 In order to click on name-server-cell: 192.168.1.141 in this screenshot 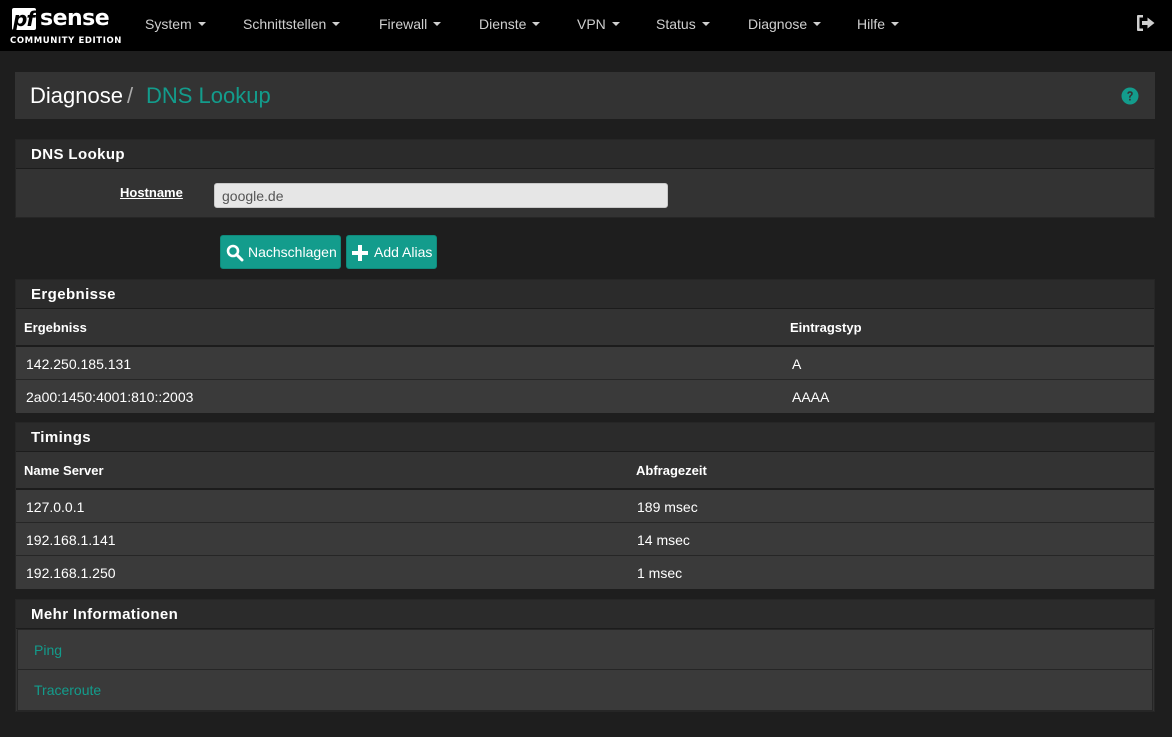, I will do `click(71, 540)`.